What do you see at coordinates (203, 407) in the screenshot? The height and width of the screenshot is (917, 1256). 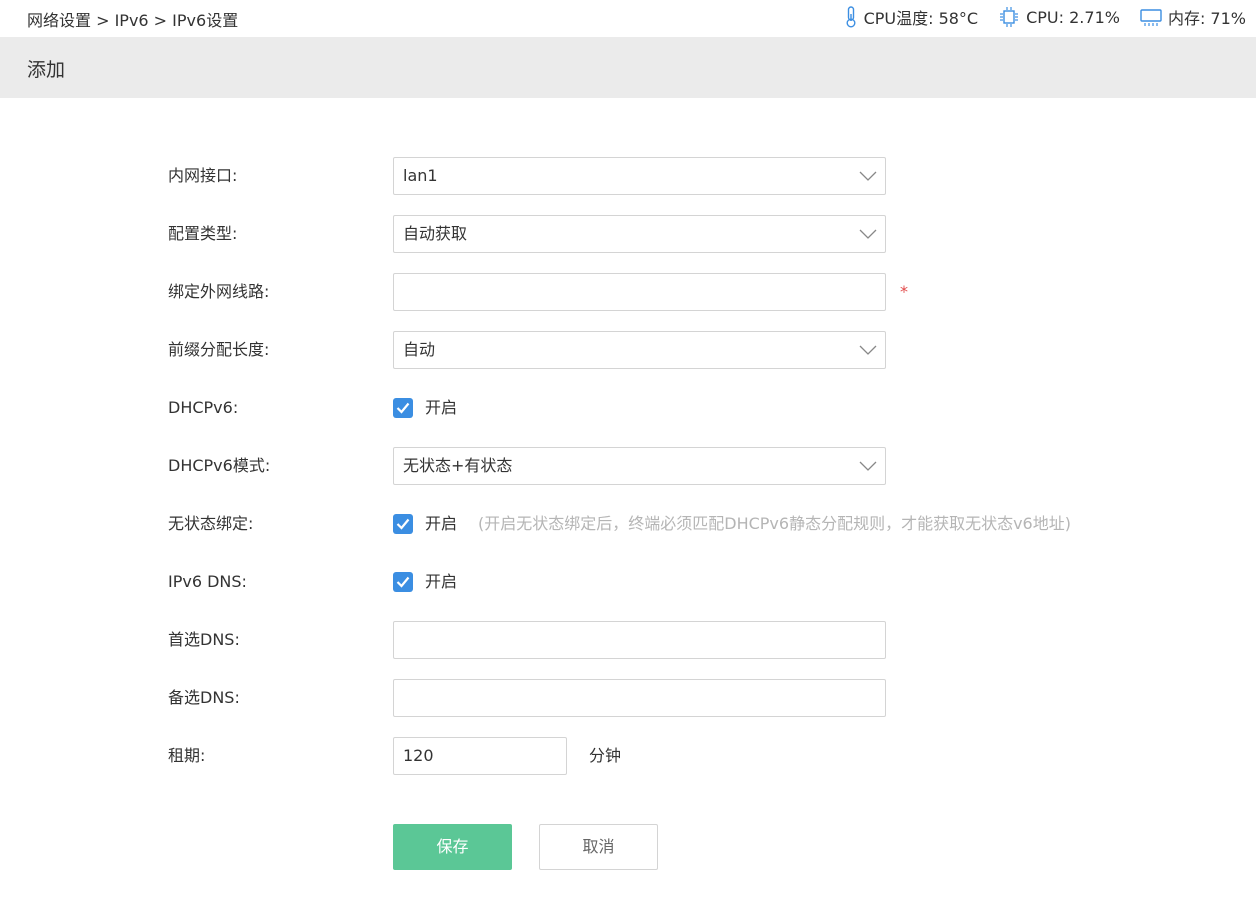 I see `dhcpv6-label: DHCPv6:` at bounding box center [203, 407].